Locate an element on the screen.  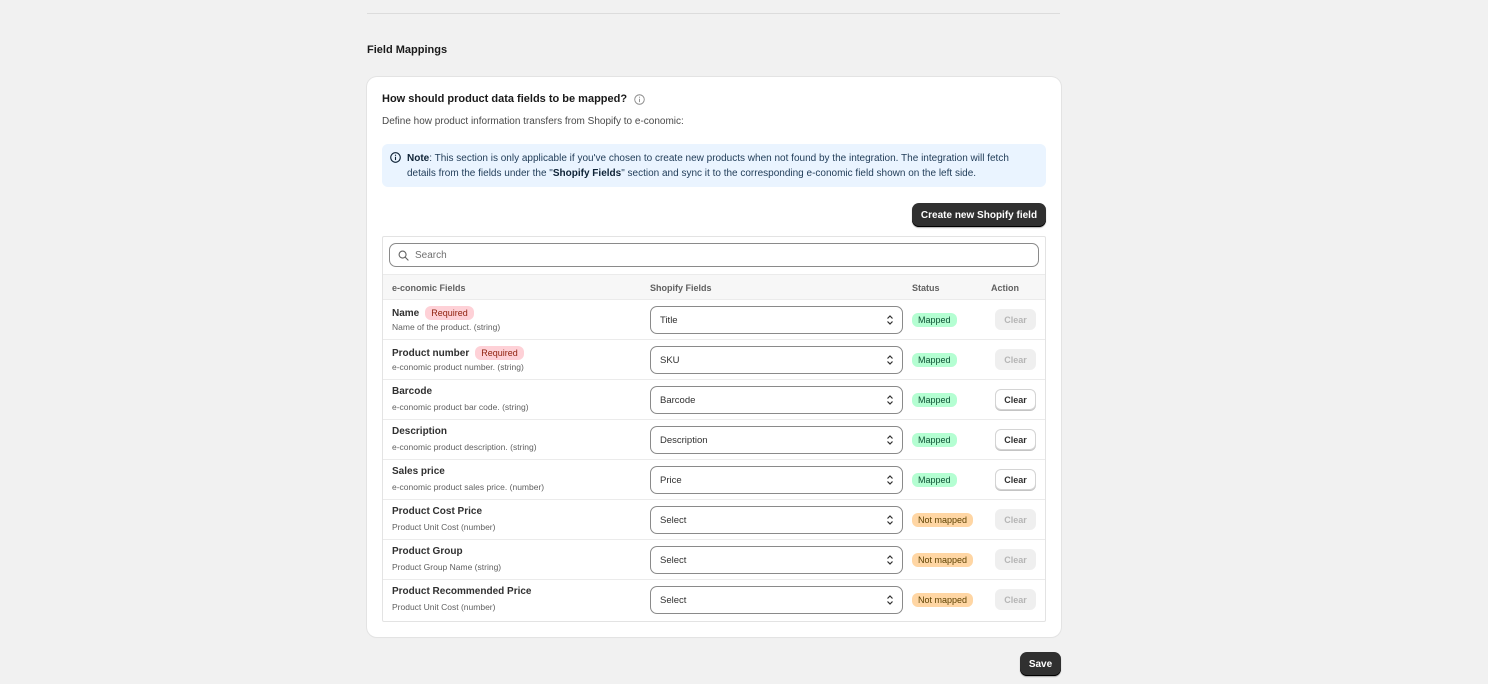
field-description: e-conomic product description. (string) is located at coordinates (464, 447).